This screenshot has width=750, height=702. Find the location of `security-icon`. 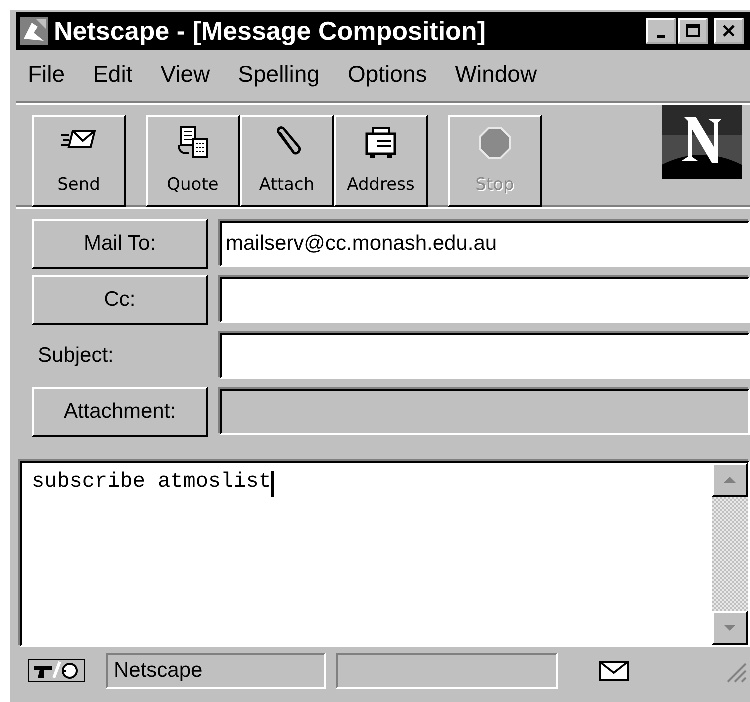

security-icon is located at coordinates (57, 671).